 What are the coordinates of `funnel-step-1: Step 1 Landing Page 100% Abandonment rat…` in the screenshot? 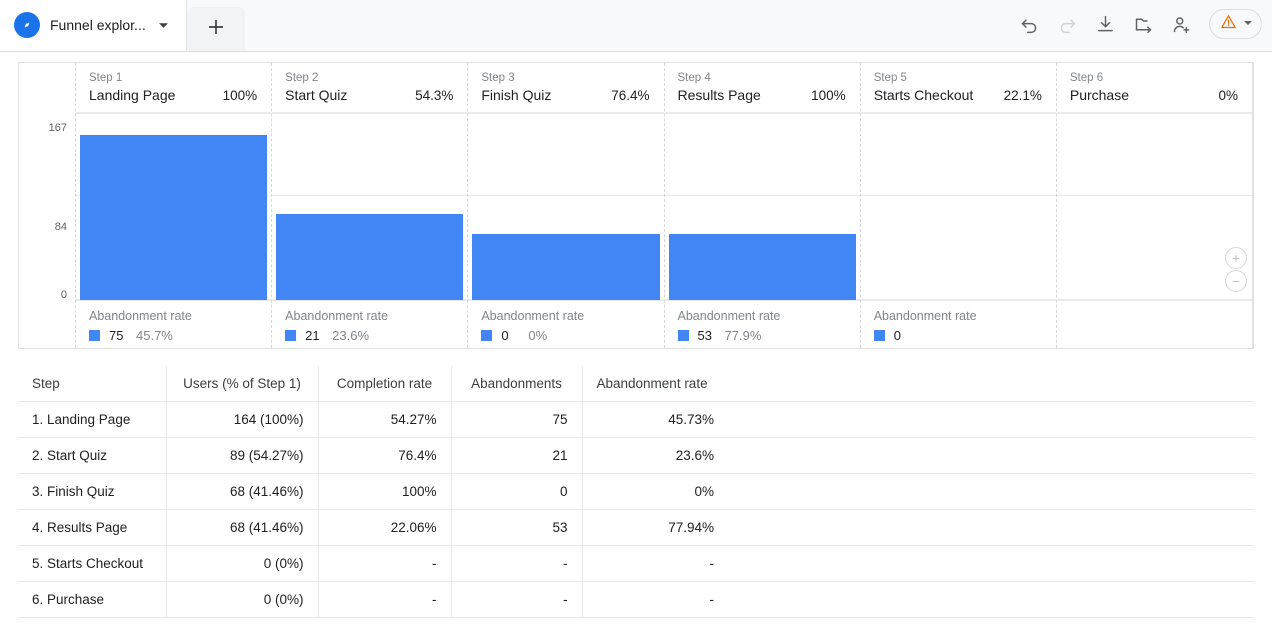 It's located at (173, 205).